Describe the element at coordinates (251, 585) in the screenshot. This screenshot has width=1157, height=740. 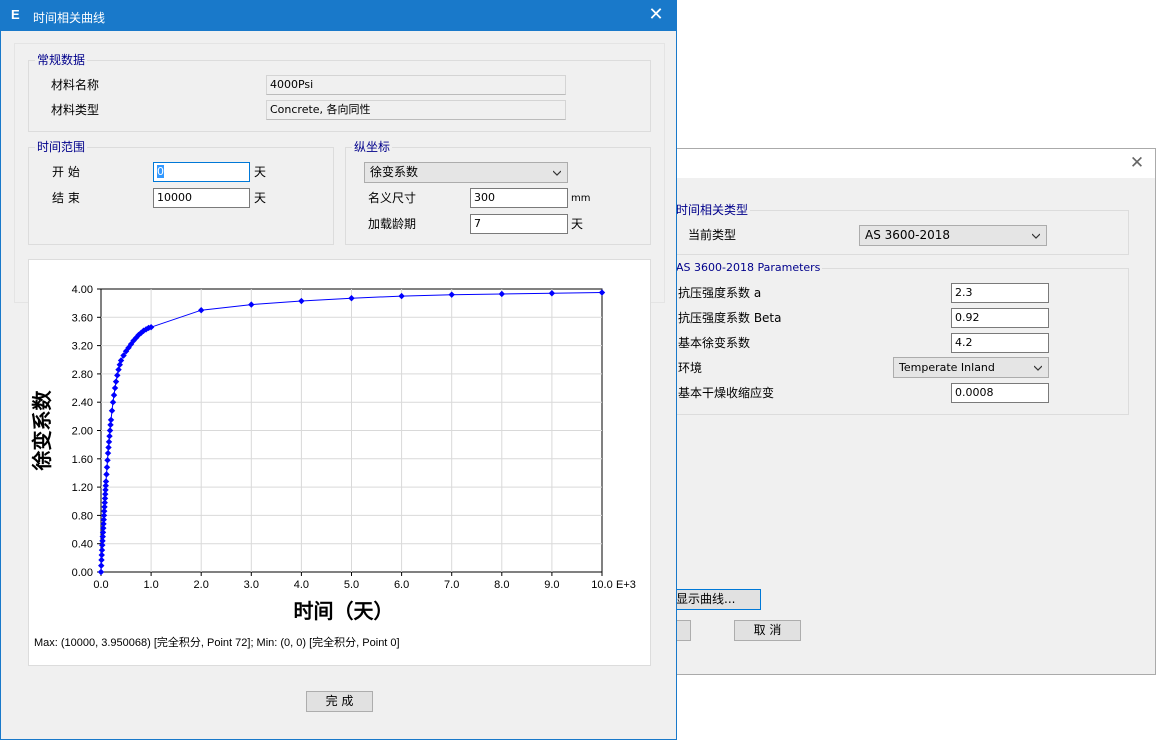
I see `x-tick-label: 3.0` at that location.